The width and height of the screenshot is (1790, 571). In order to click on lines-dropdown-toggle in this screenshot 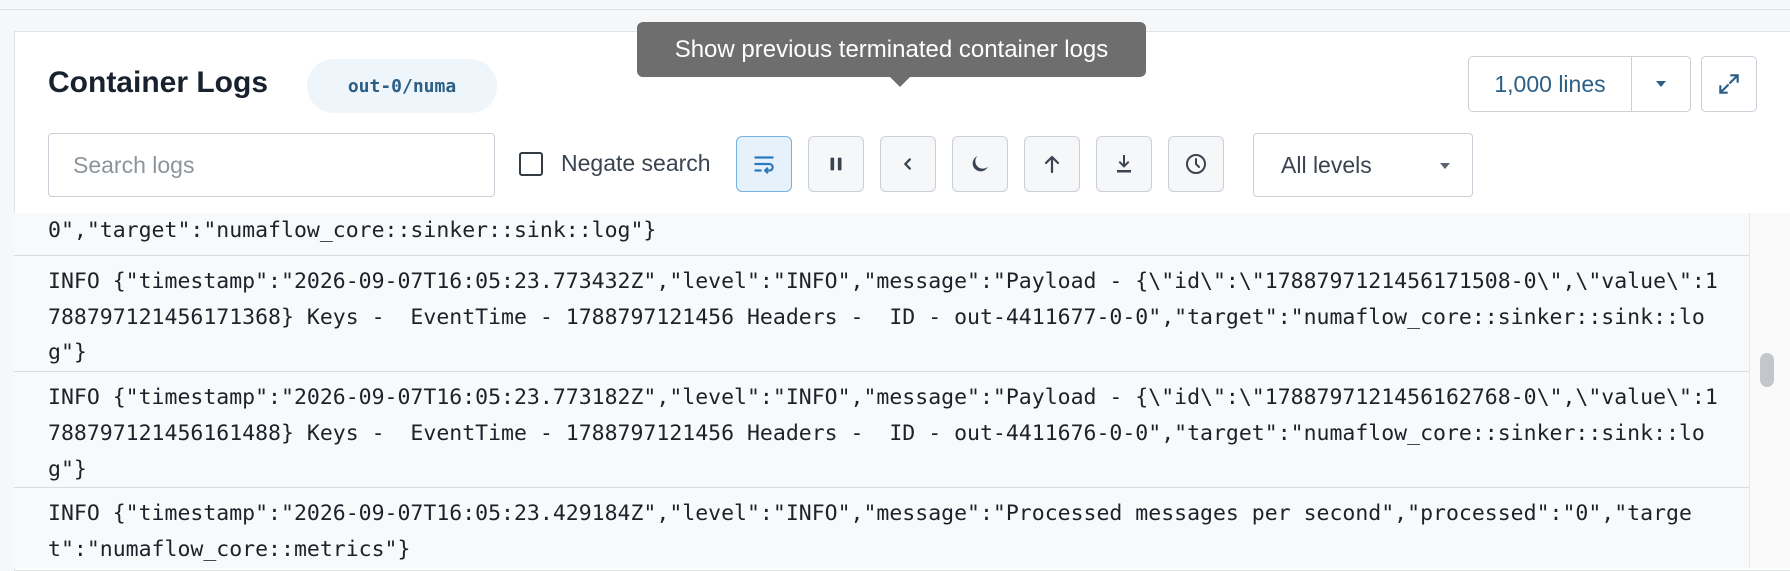, I will do `click(1661, 84)`.